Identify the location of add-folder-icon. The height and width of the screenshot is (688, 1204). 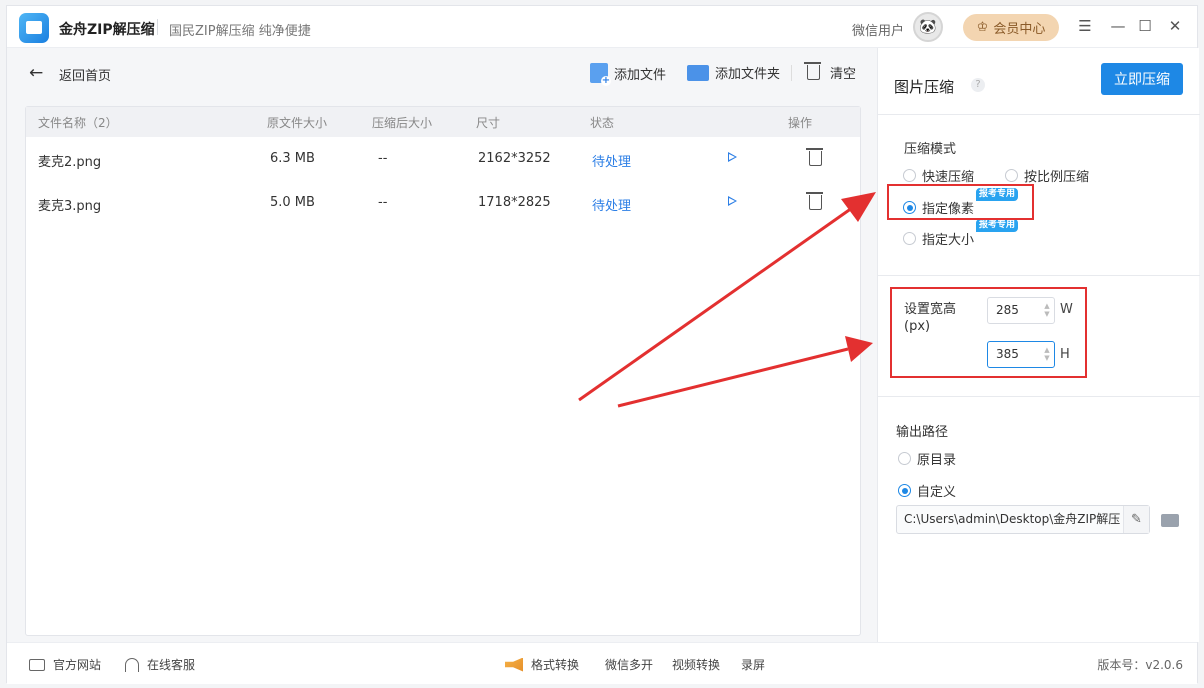
(698, 72).